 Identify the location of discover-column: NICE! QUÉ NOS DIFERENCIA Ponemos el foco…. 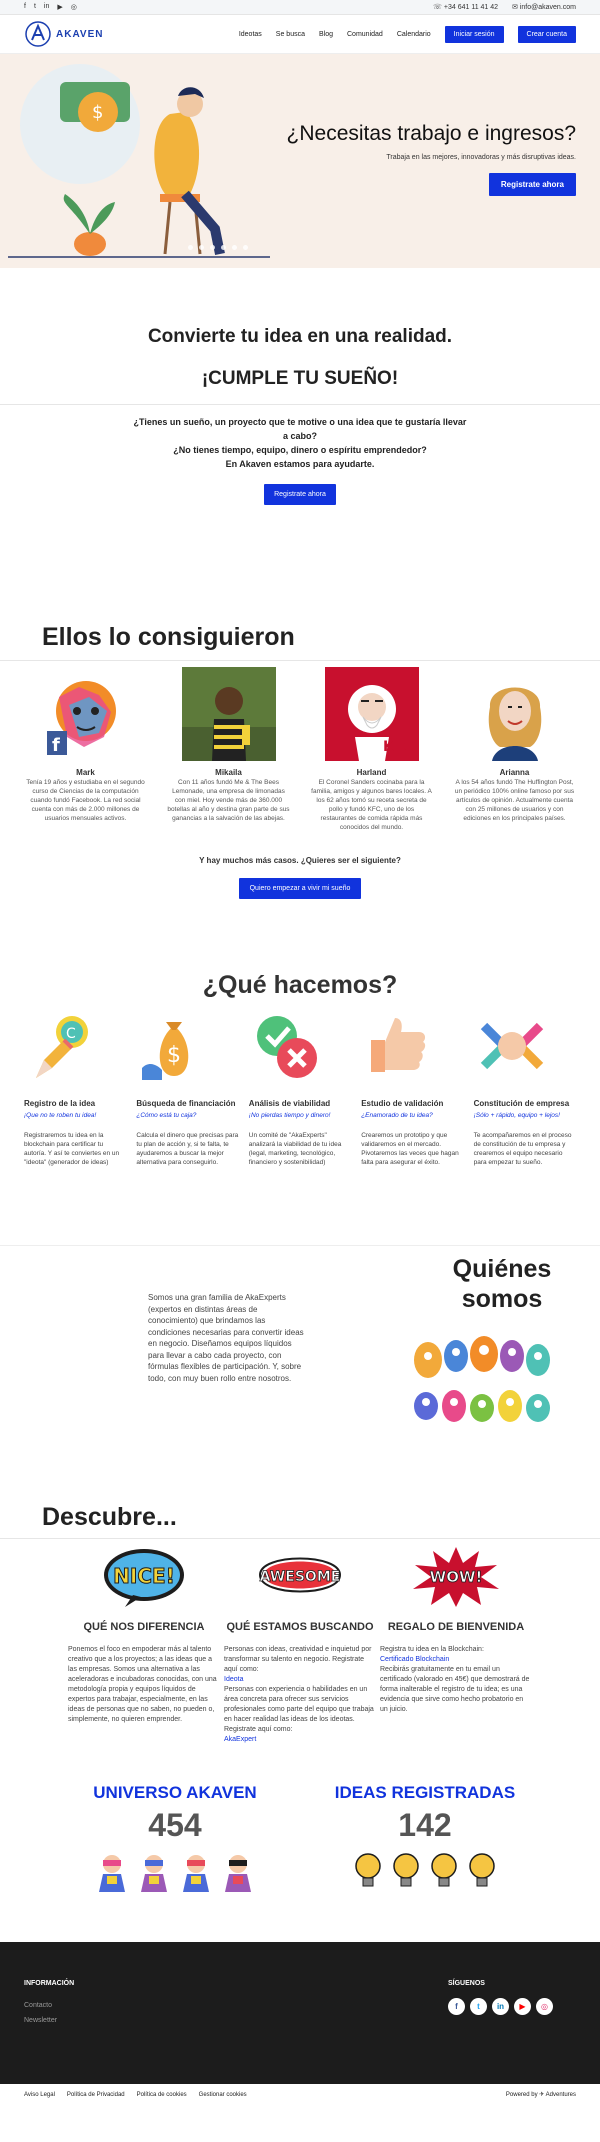
(144, 1645).